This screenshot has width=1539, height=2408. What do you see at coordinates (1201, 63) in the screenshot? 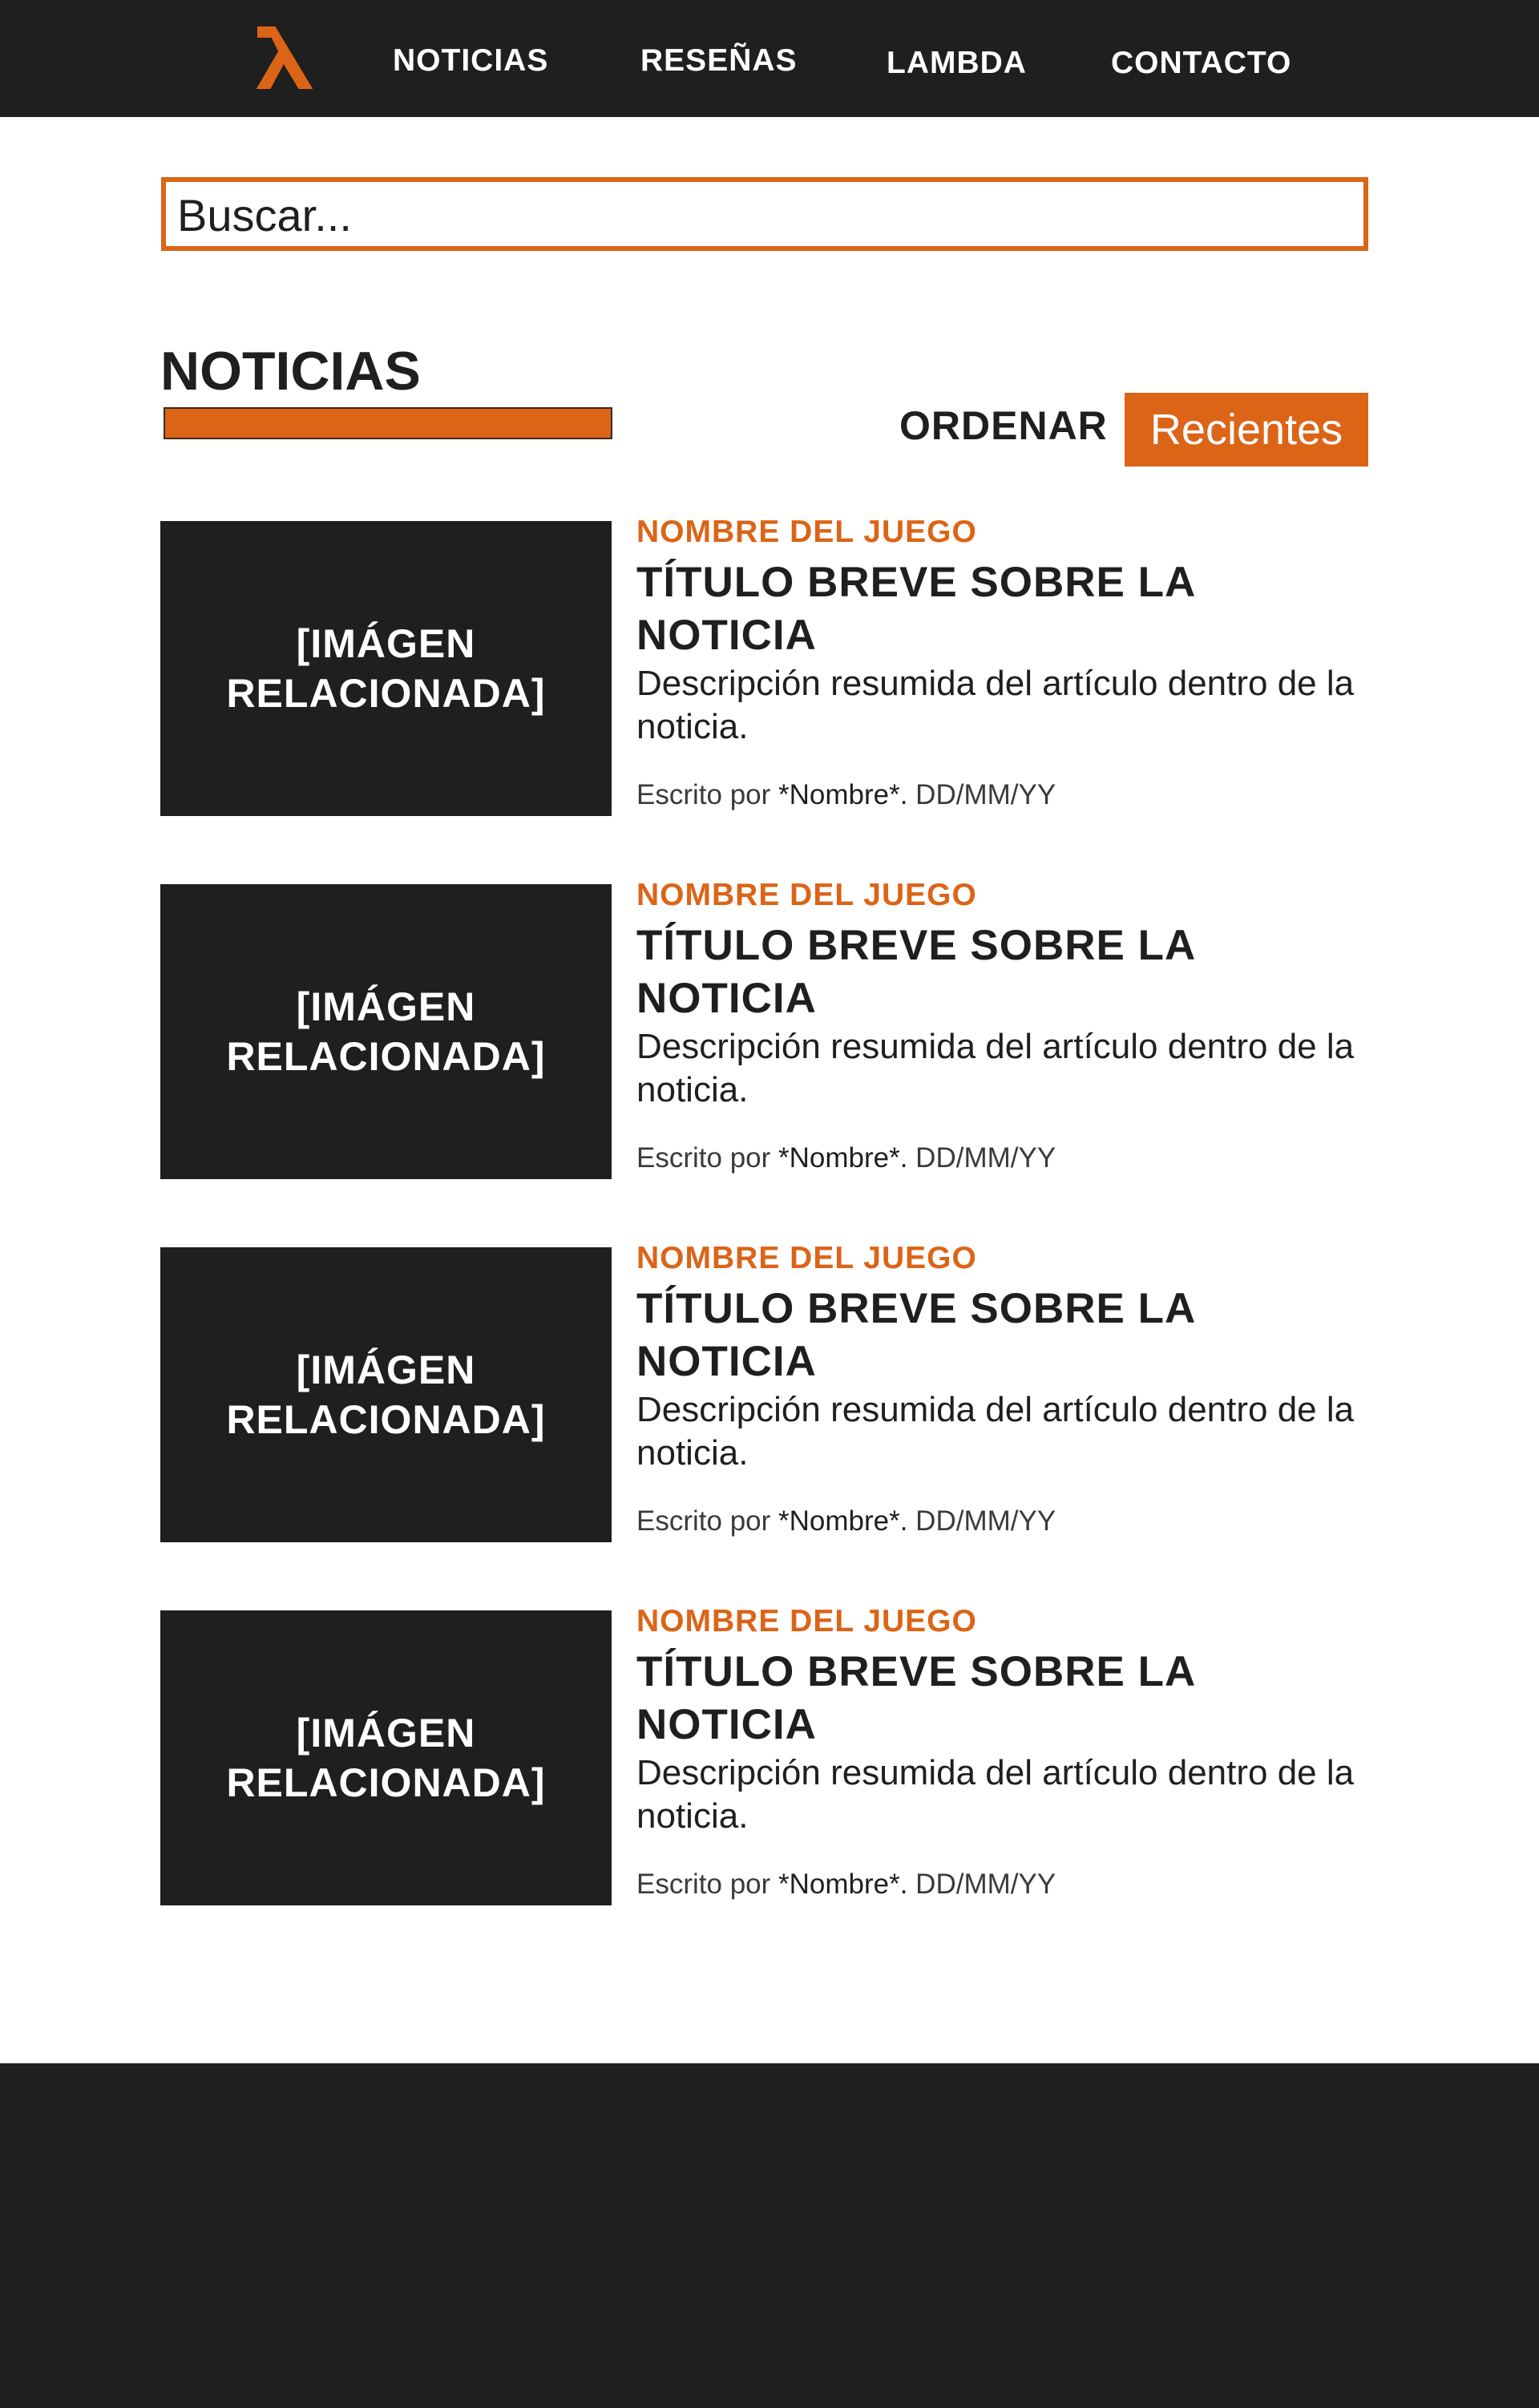
I see `nav-item-contacto: CONTACTO` at bounding box center [1201, 63].